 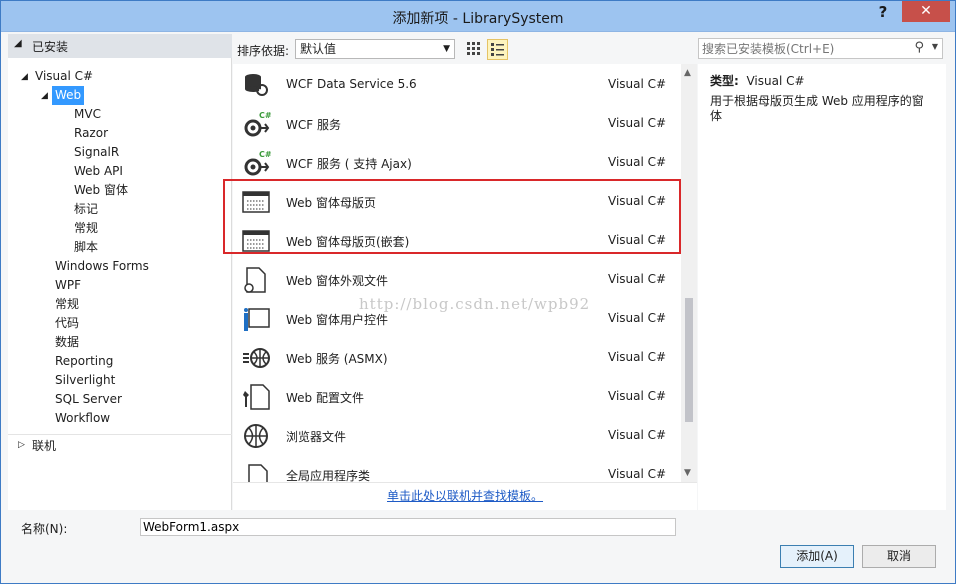 What do you see at coordinates (475, 304) in the screenshot?
I see `watermark: http://blog.csdn.net/wpb92` at bounding box center [475, 304].